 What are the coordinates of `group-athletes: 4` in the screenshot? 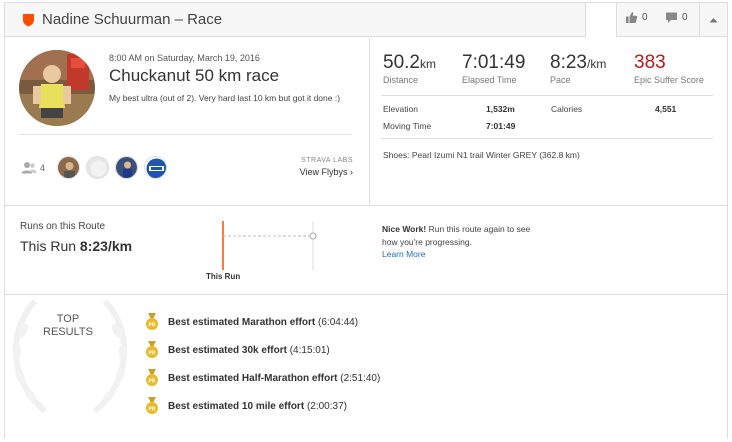 It's located at (97, 167).